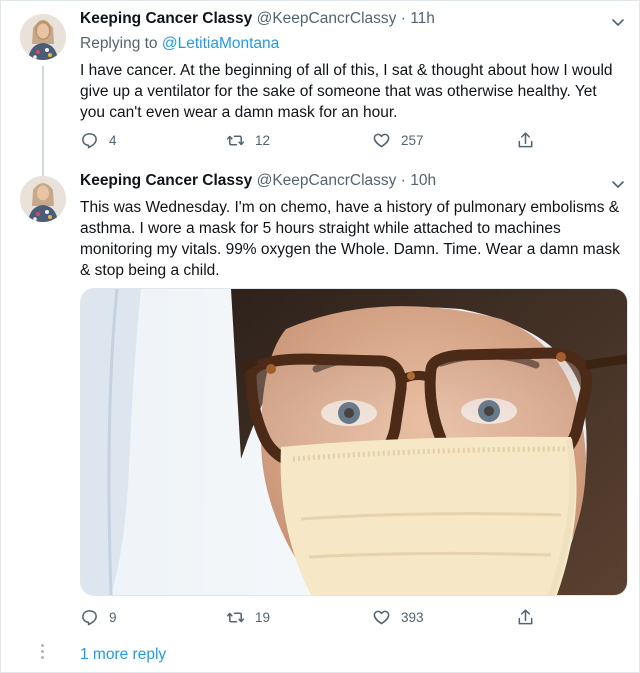 The image size is (640, 673). Describe the element at coordinates (113, 140) in the screenshot. I see `reply-count: 4` at that location.